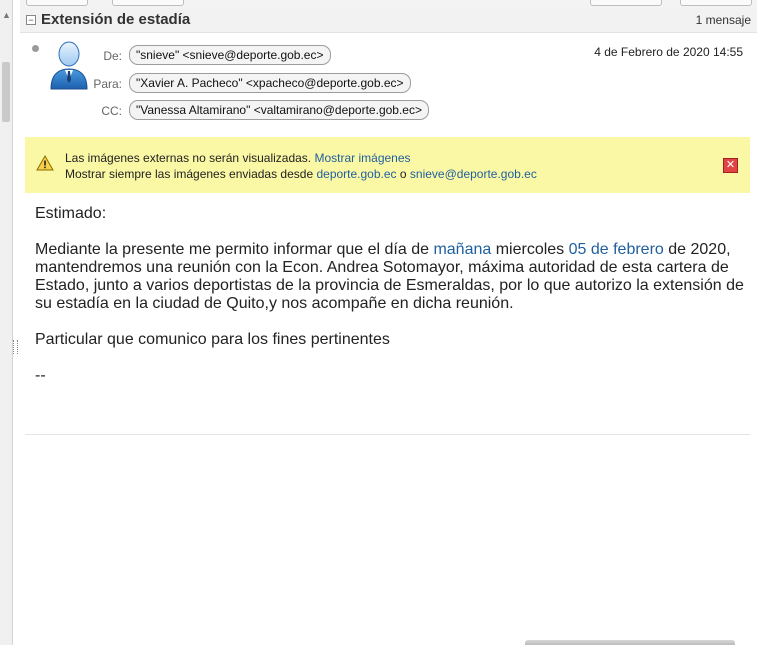 The height and width of the screenshot is (645, 757). I want to click on read-status-dot-icon, so click(35, 48).